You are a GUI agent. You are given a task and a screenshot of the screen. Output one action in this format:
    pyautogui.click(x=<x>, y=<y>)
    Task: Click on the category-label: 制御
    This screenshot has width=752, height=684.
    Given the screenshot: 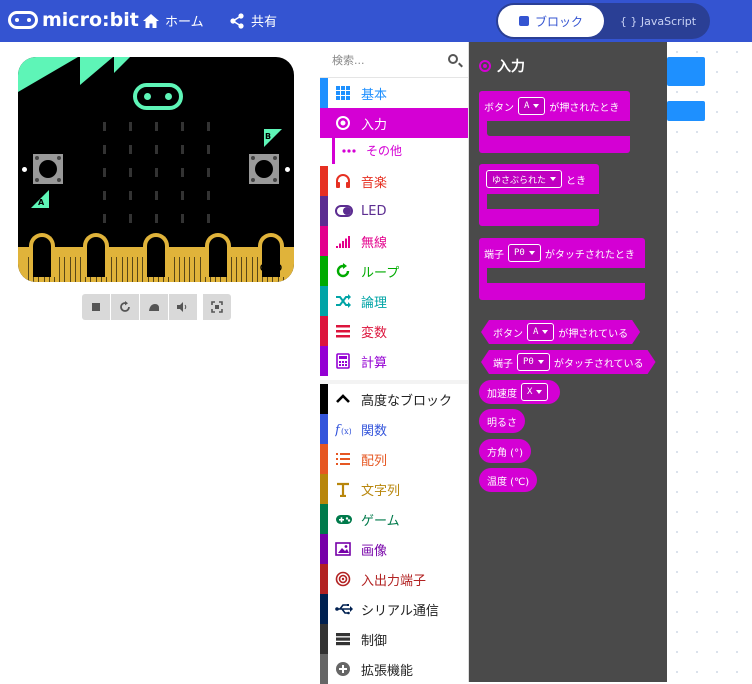 What is the action you would take?
    pyautogui.click(x=374, y=641)
    